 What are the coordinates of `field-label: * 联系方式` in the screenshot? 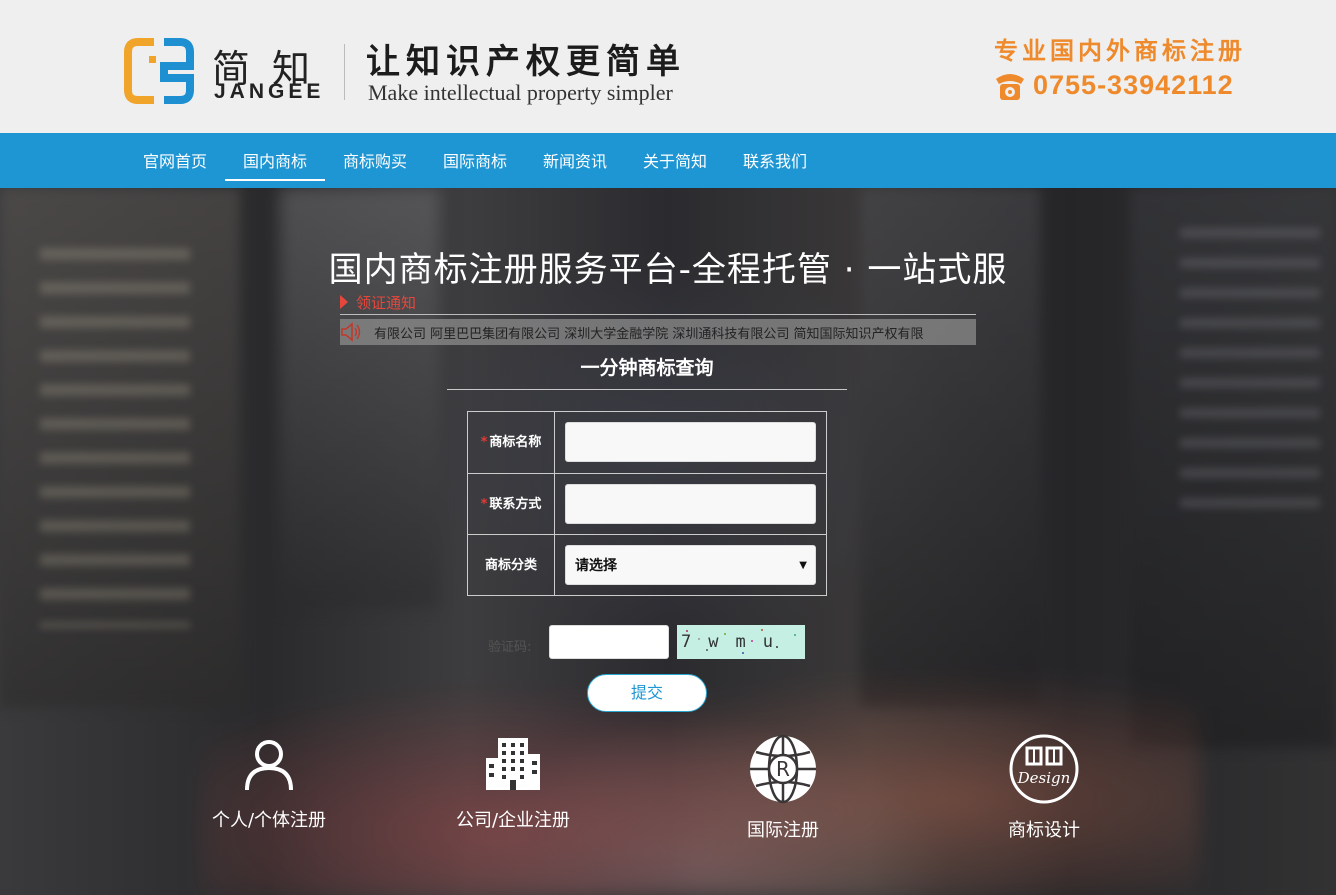 It's located at (511, 504).